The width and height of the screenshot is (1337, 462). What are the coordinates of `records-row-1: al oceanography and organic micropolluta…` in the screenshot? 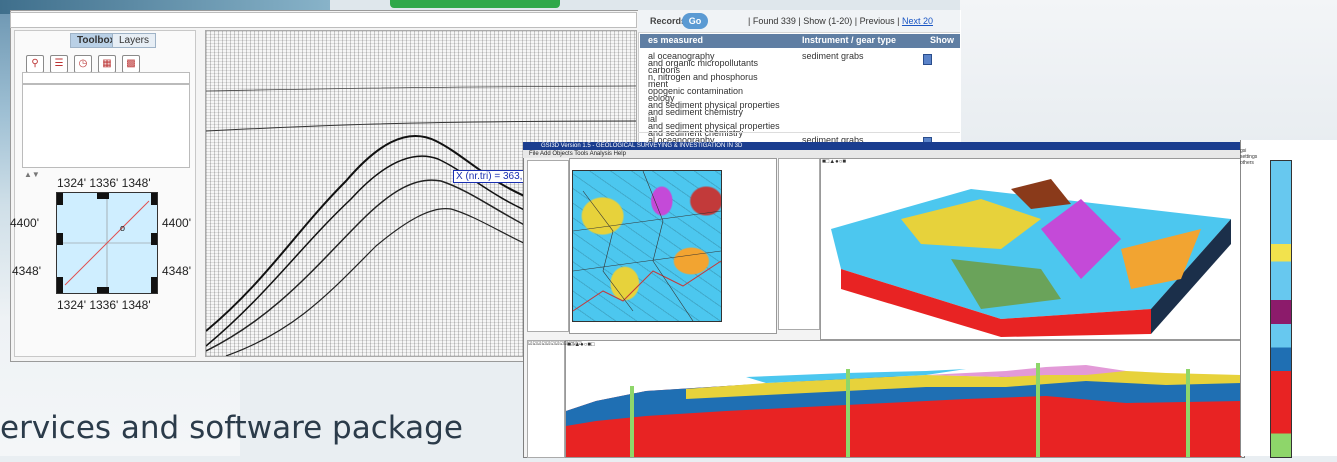 It's located at (799, 93).